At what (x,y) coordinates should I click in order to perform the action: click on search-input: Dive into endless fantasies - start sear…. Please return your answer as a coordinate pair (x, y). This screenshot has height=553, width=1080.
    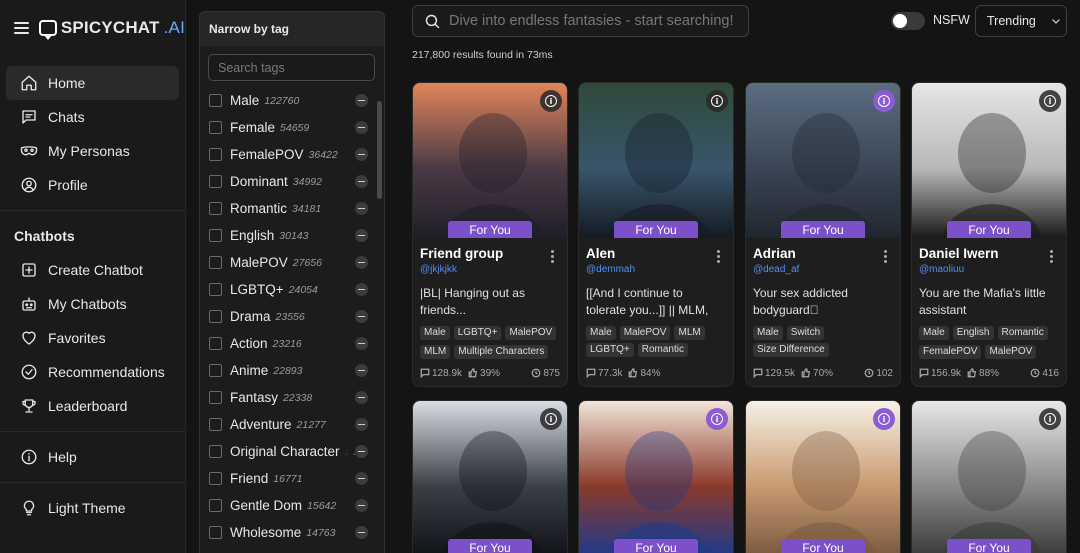
    Looking at the image, I should click on (580, 21).